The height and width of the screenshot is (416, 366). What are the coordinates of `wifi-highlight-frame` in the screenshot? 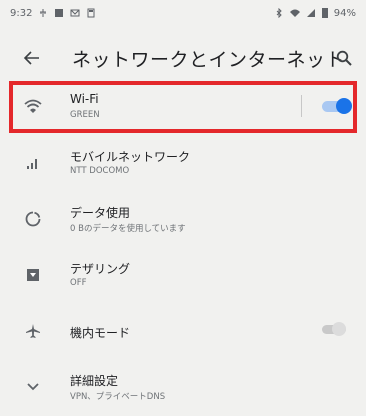 It's located at (183, 107).